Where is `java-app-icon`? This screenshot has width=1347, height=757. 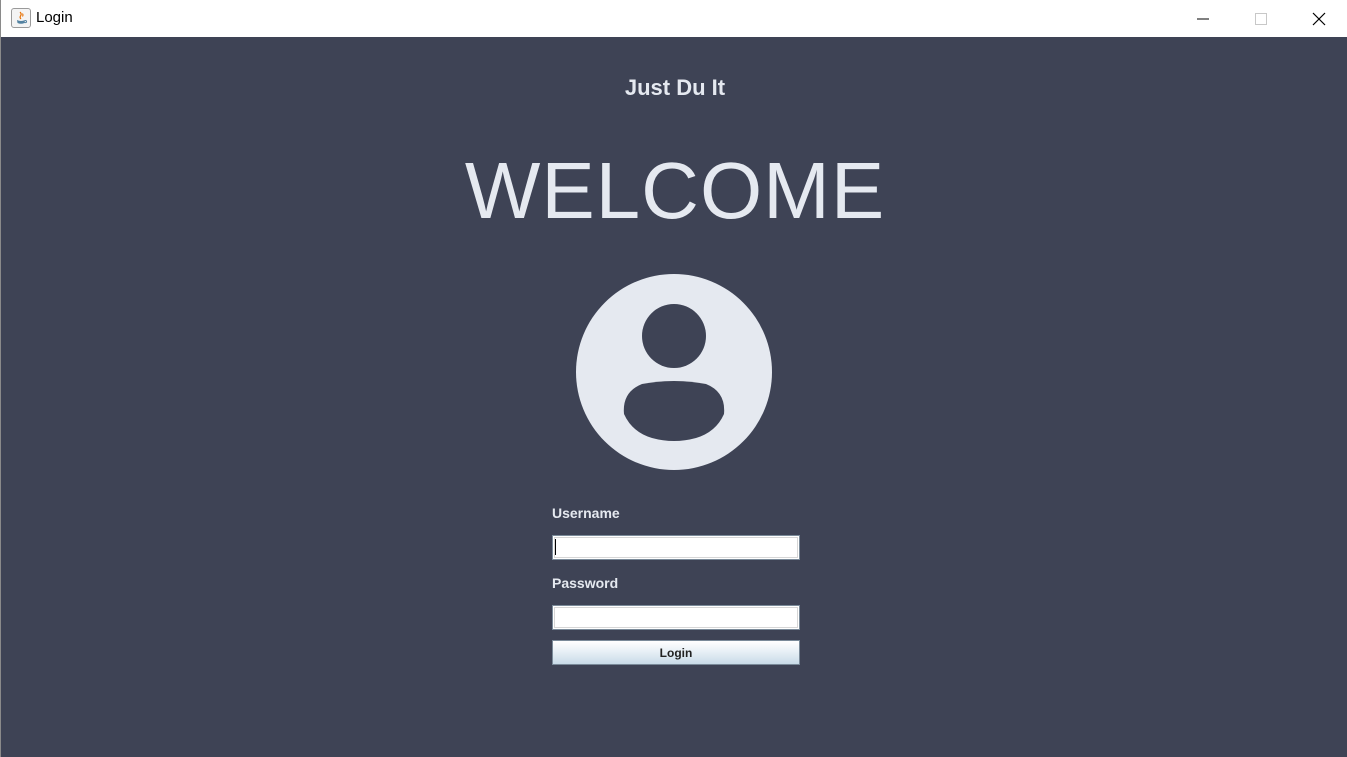
java-app-icon is located at coordinates (21, 18).